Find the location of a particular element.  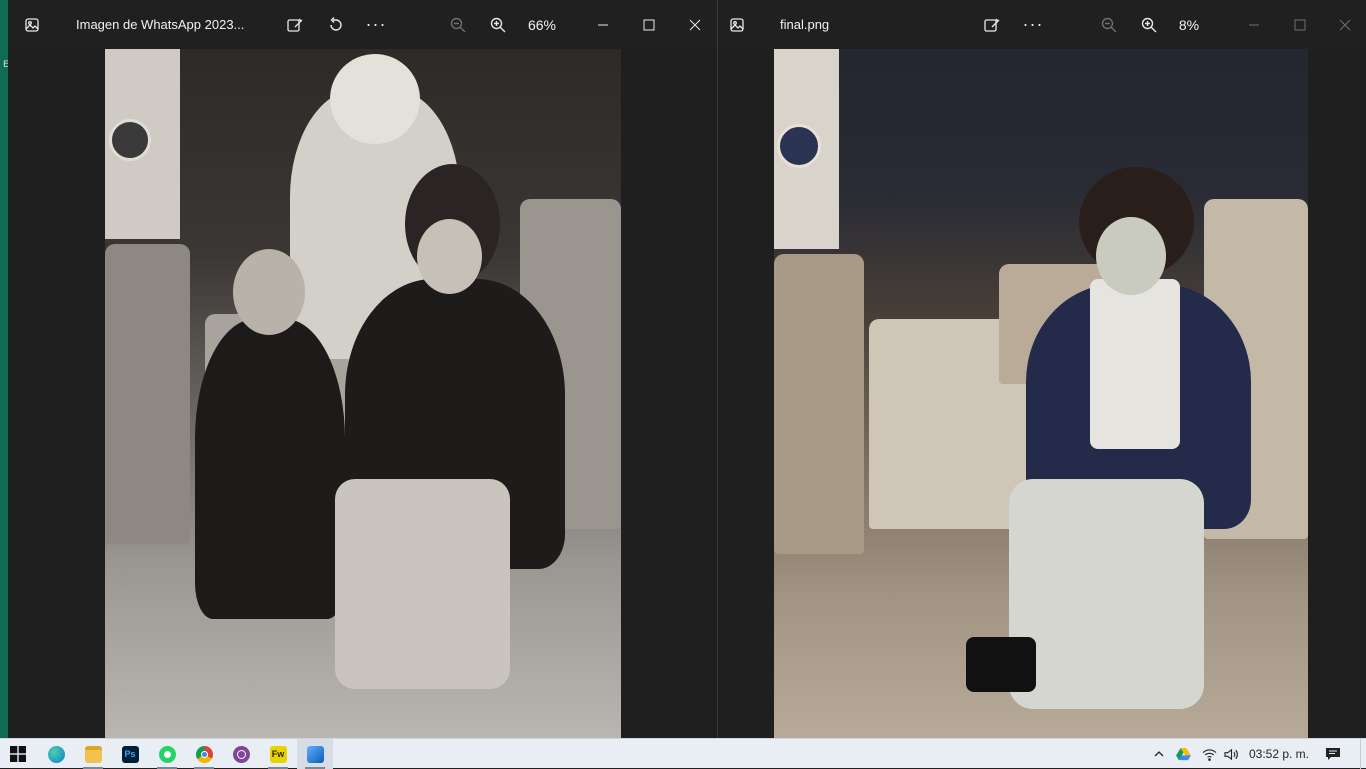

photoshop-icon: Ps is located at coordinates (130, 754).